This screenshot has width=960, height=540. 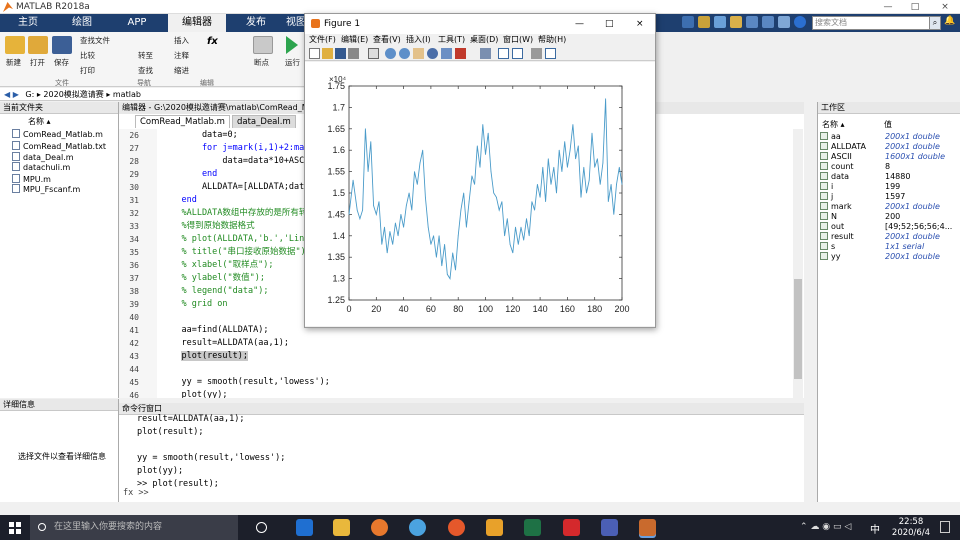 I want to click on print-icon, so click(x=353, y=53).